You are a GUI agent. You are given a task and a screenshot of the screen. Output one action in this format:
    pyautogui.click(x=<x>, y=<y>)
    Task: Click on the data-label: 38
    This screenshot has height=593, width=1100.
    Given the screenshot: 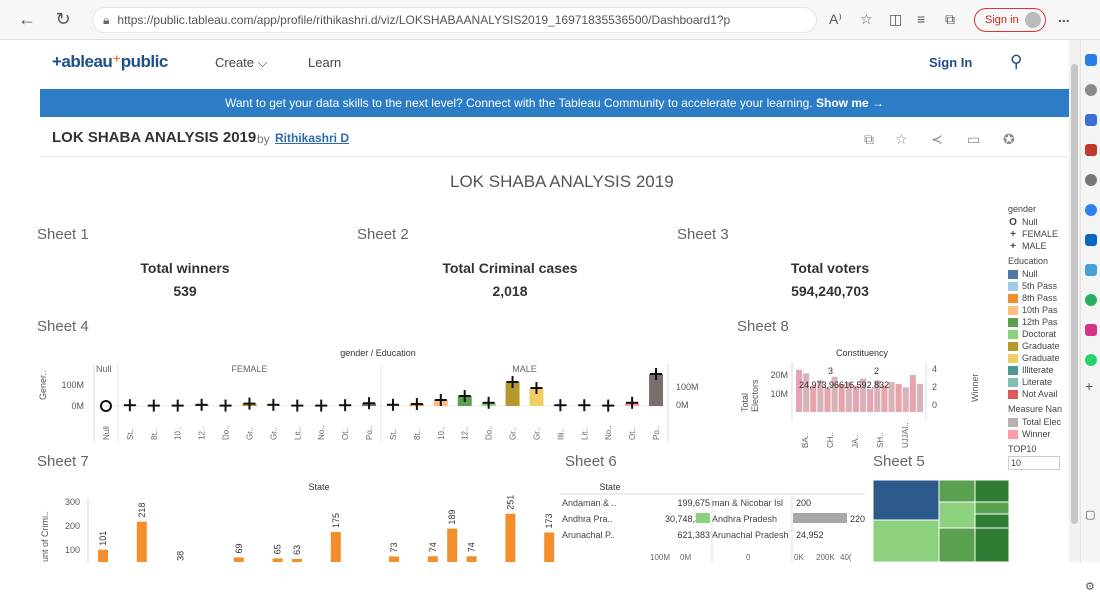 What is the action you would take?
    pyautogui.click(x=181, y=556)
    